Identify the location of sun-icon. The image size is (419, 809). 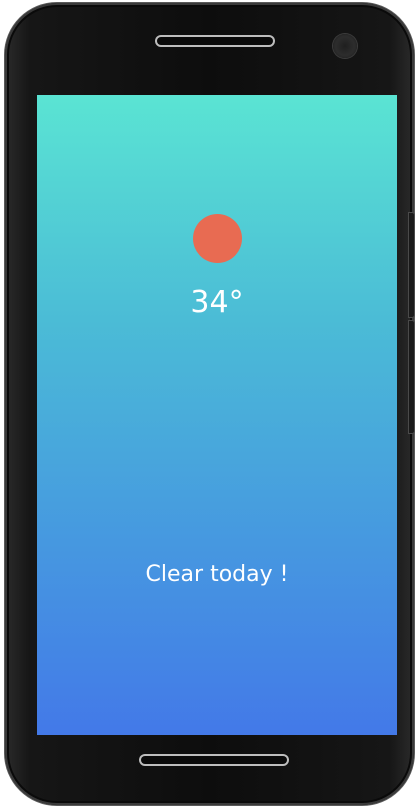
(217, 238).